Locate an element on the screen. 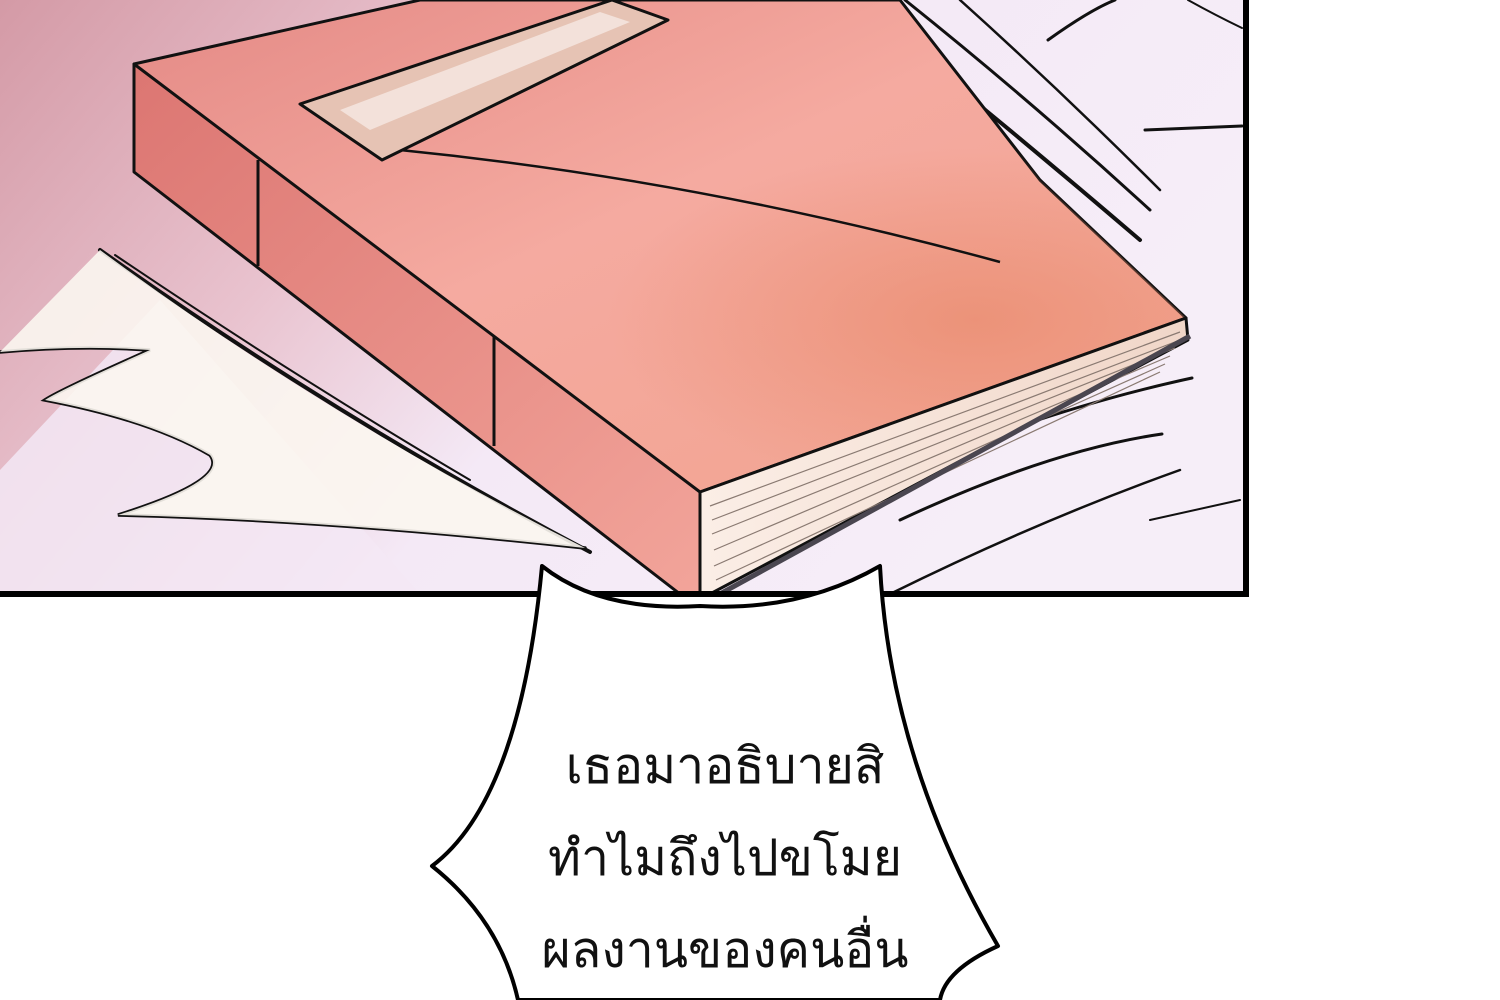 Image resolution: width=1500 pixels, height=1000 pixels. speech-line-2: ทำไมถึงไปขโมย is located at coordinates (724, 858).